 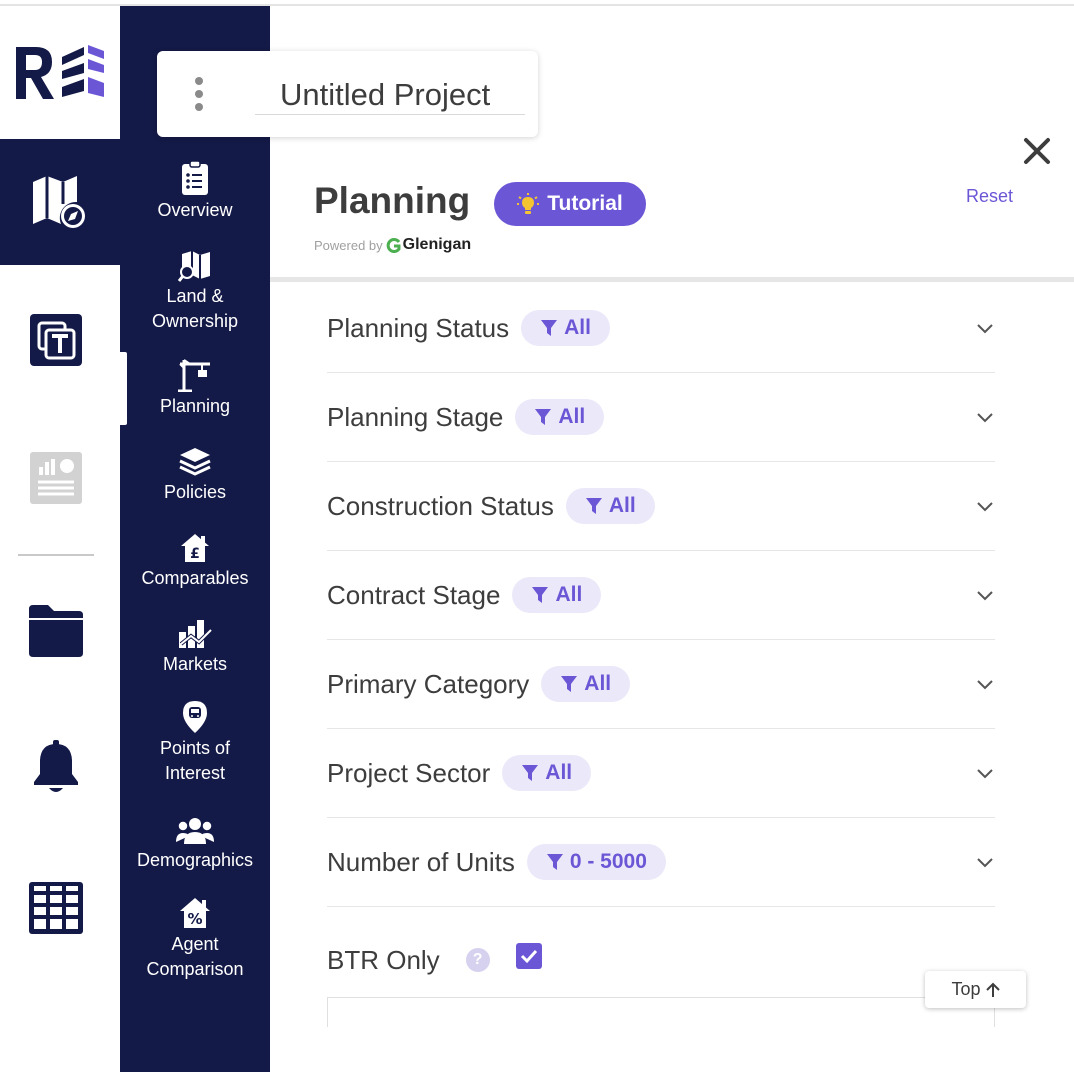 What do you see at coordinates (418, 327) in the screenshot?
I see `filter-label: Planning Status` at bounding box center [418, 327].